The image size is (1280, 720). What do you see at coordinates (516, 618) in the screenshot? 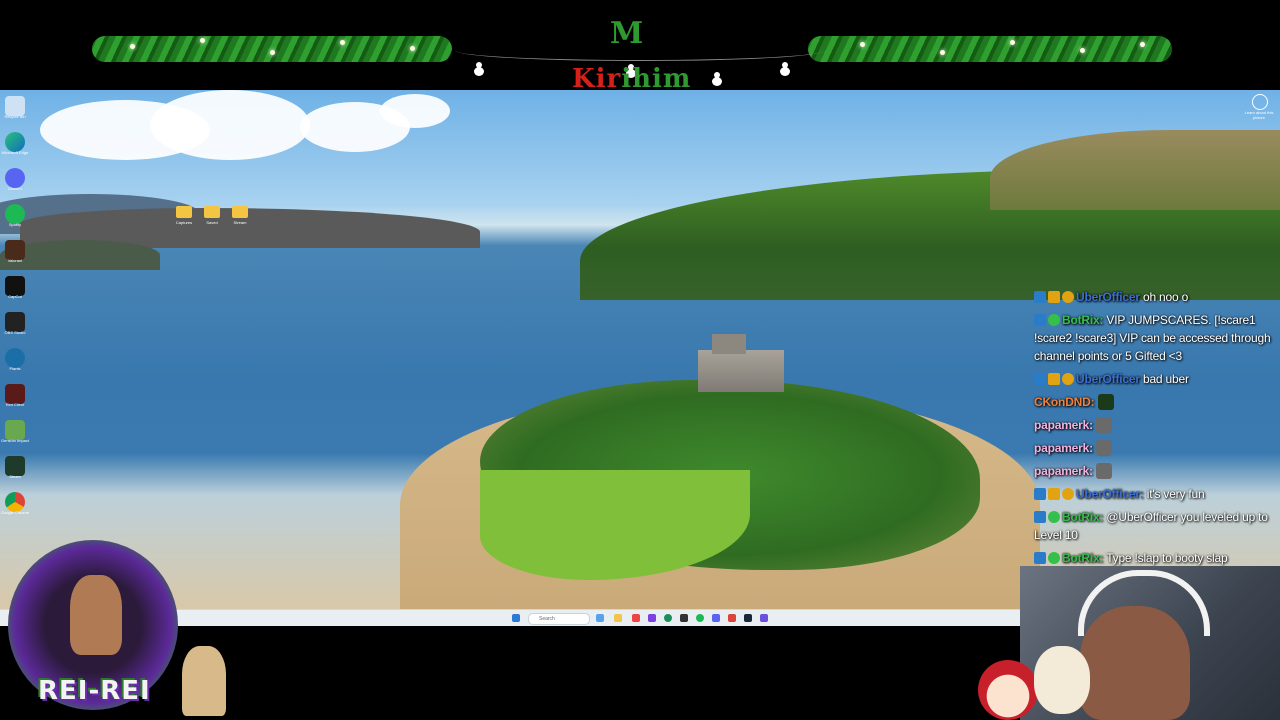
I see `start-button-icon` at bounding box center [516, 618].